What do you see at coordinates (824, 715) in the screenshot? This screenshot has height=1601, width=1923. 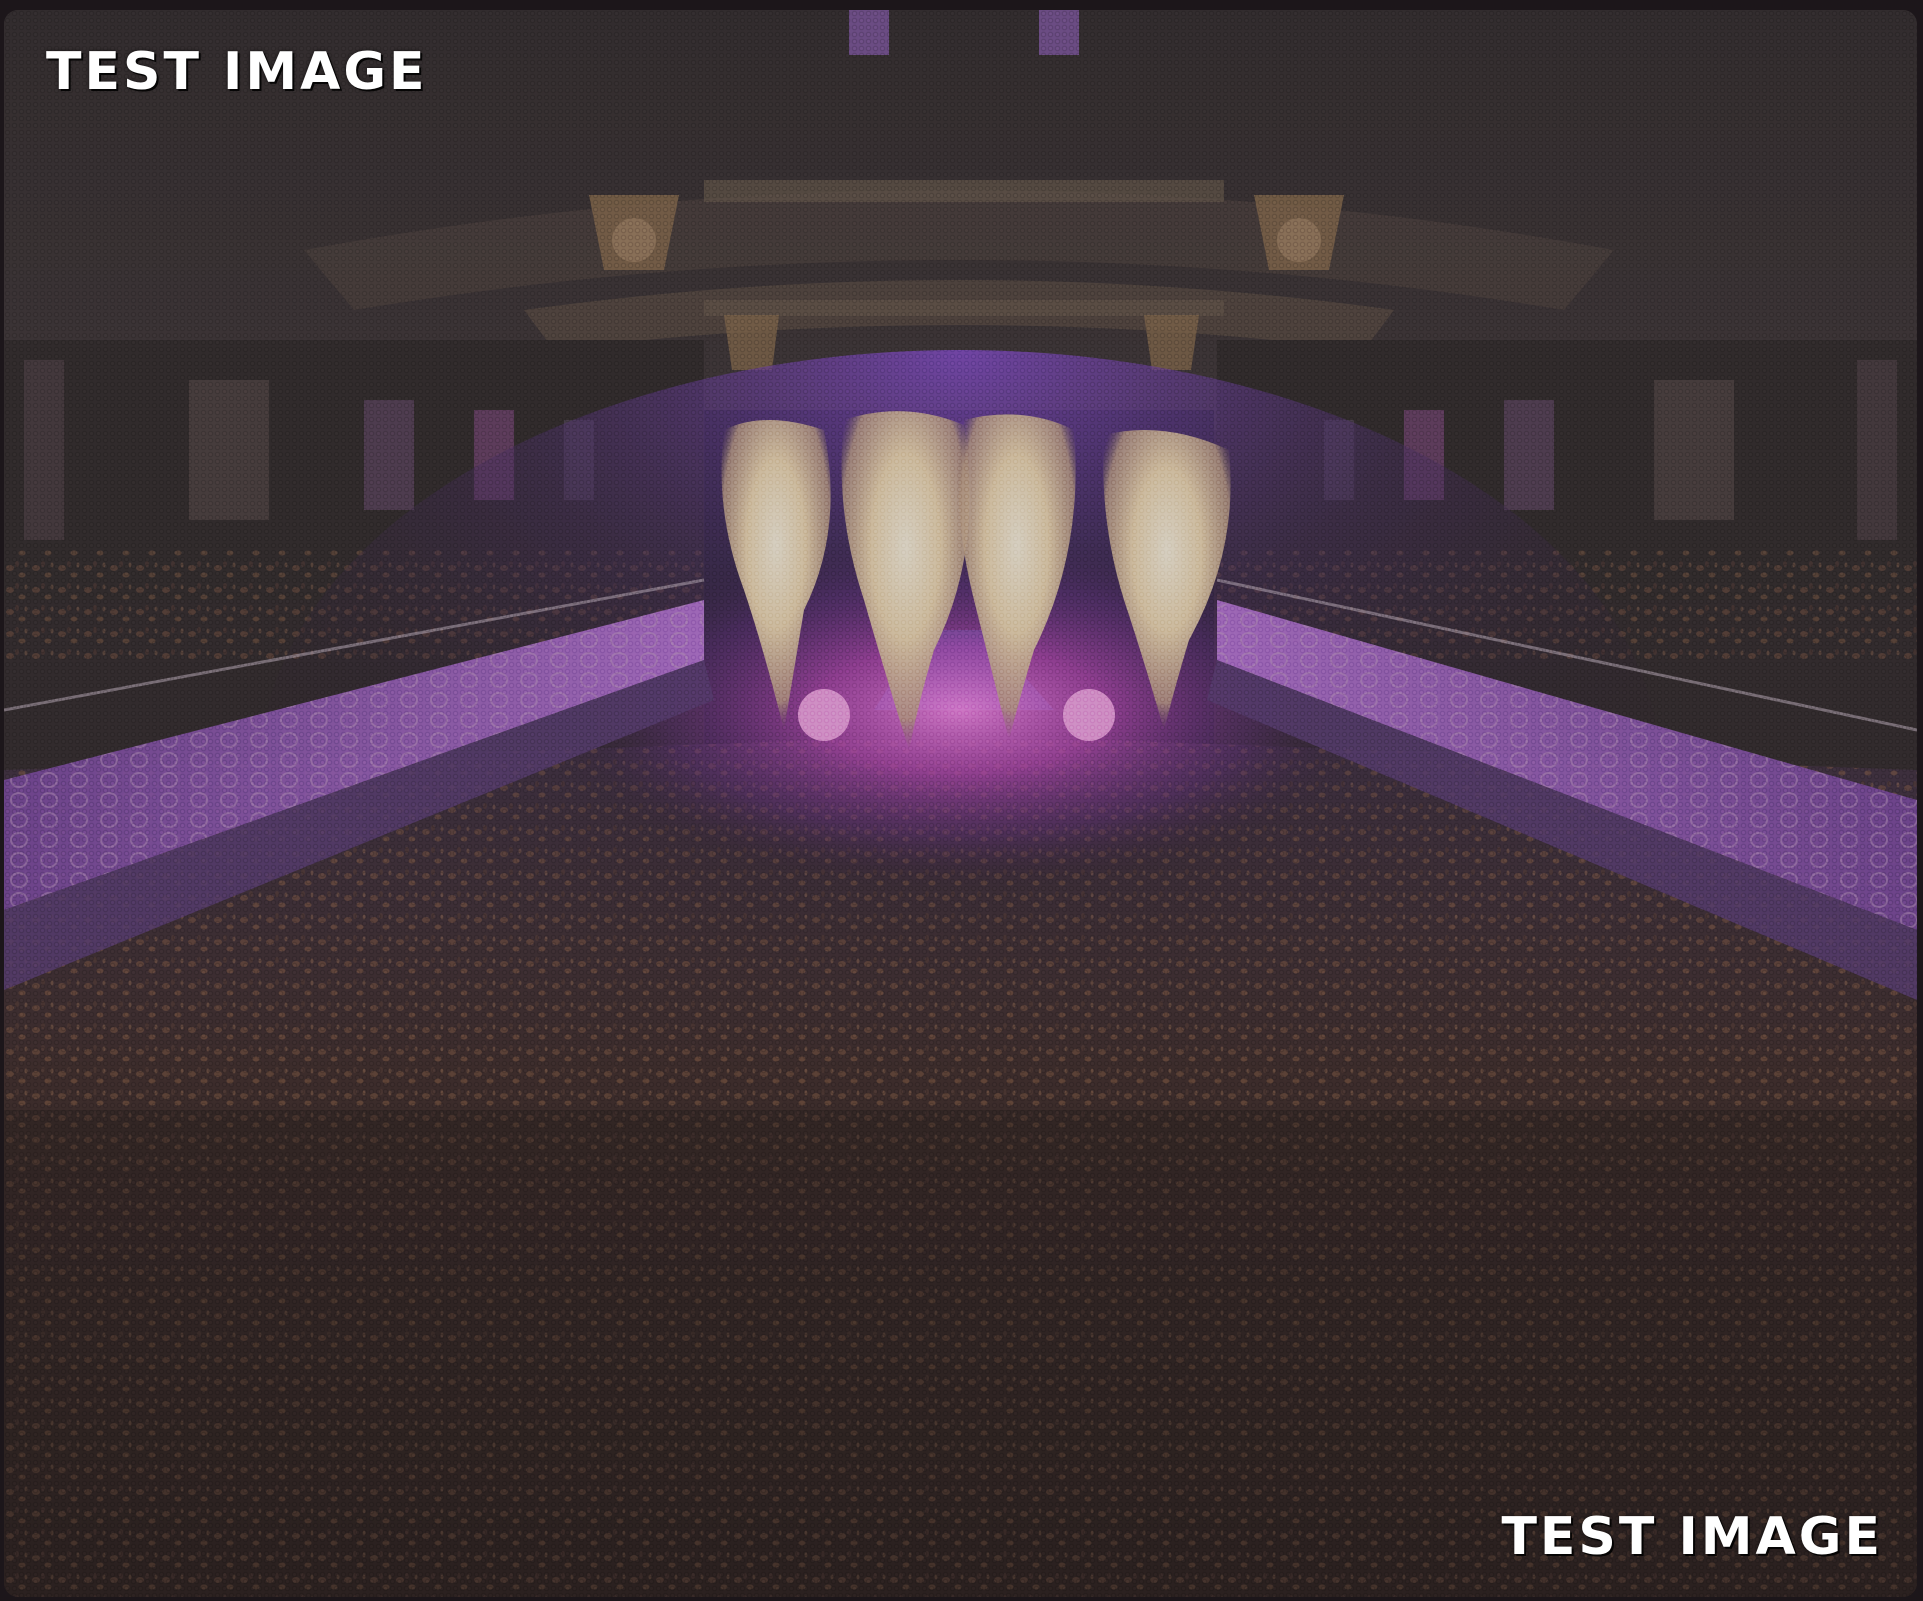 I see `stage-light-left` at bounding box center [824, 715].